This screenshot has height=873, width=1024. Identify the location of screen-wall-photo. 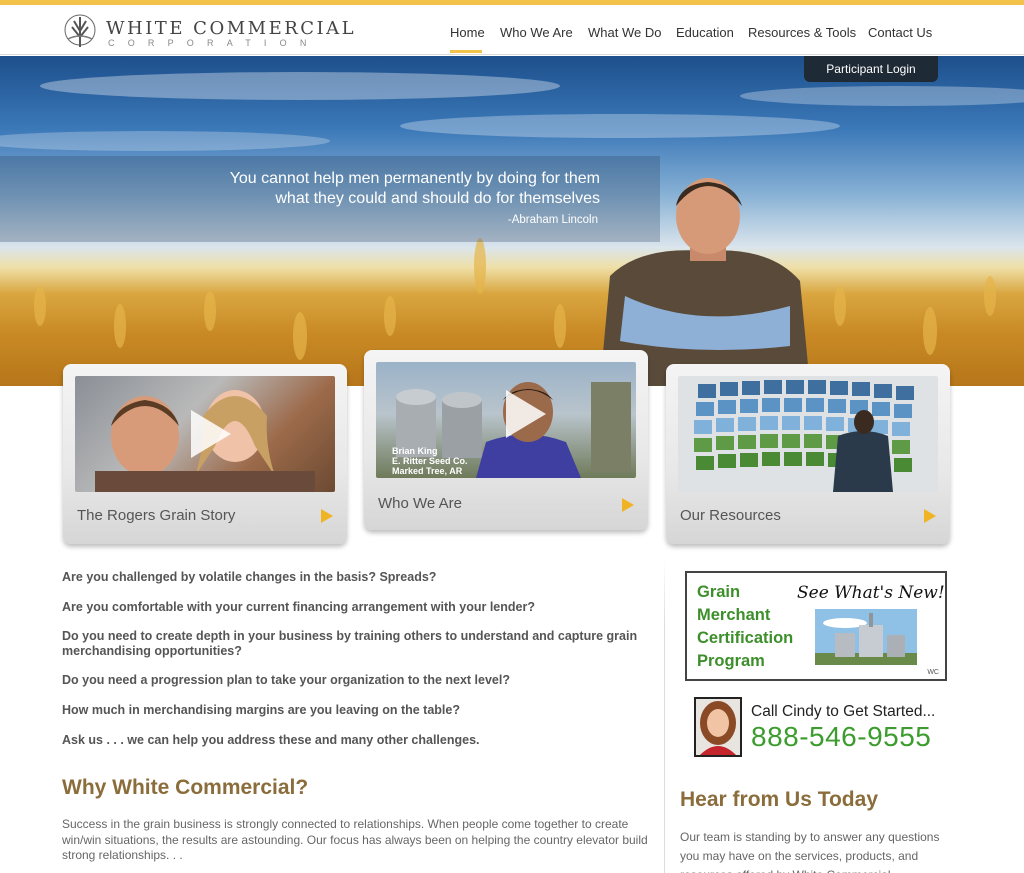
(804, 436).